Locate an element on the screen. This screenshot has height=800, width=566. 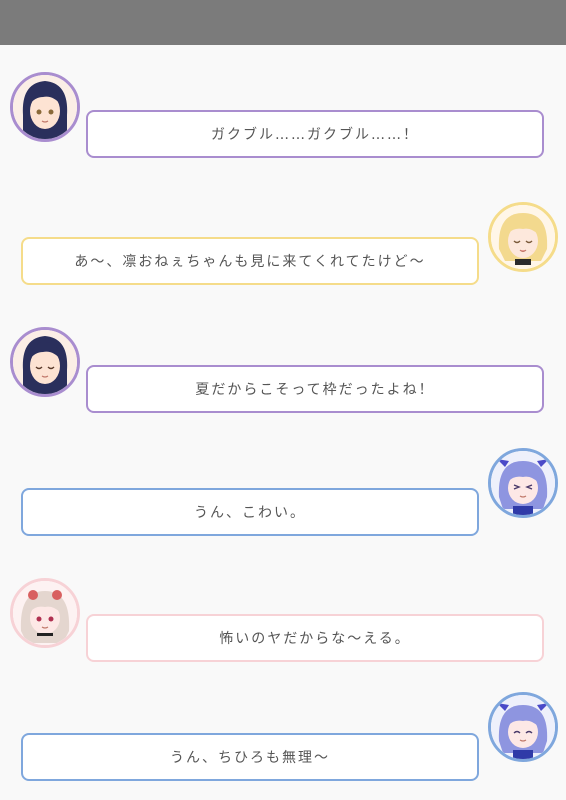
message-bubble: 怖いのヤだからな～える。 is located at coordinates (315, 638).